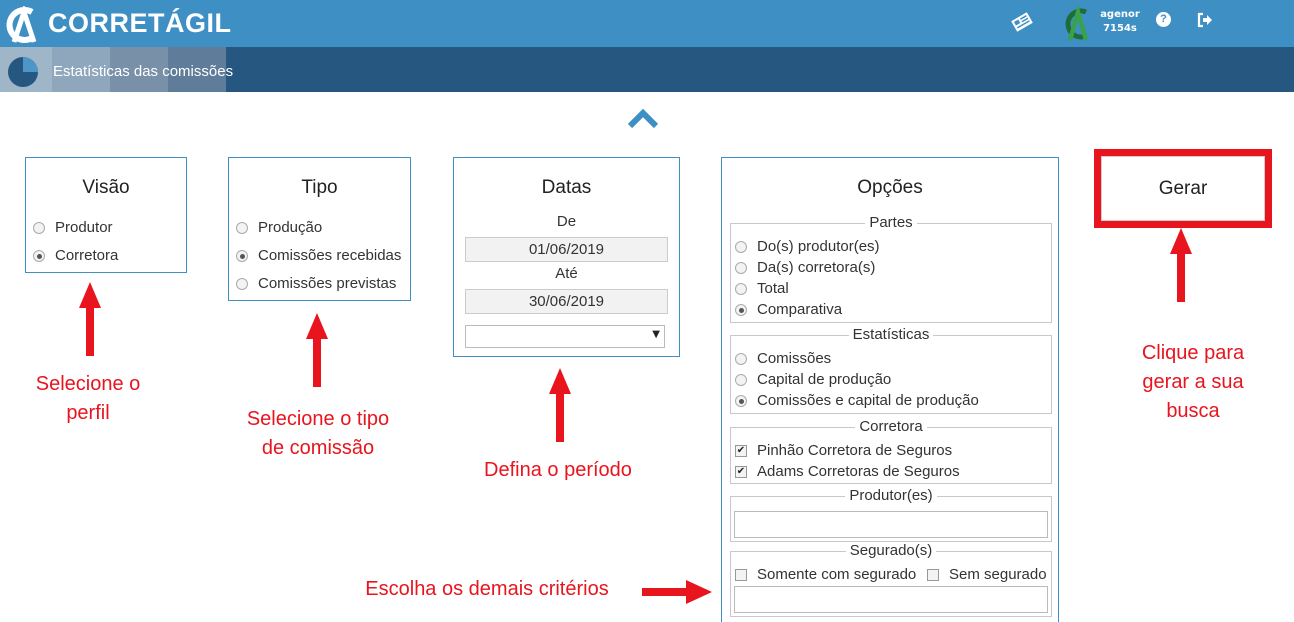  What do you see at coordinates (890, 187) in the screenshot?
I see `panel-title: Opções` at bounding box center [890, 187].